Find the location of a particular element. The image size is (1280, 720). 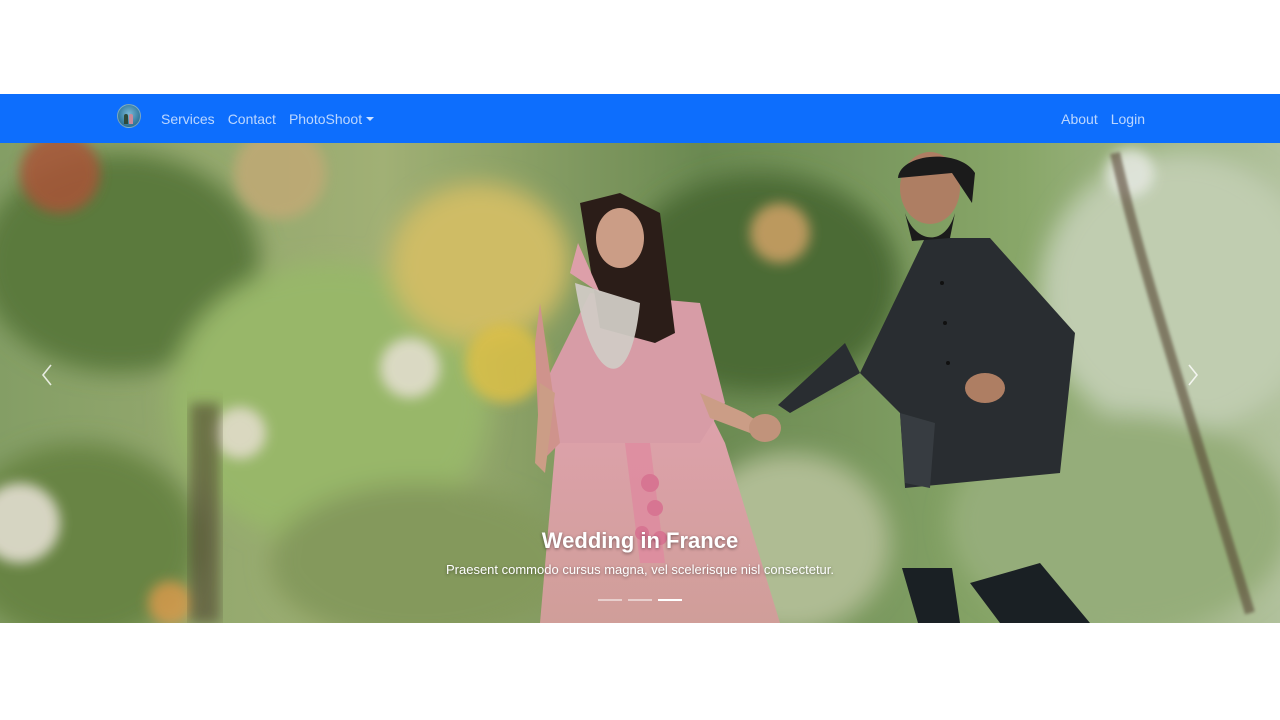

nav-left-links: Services Contact PhotoShoot is located at coordinates (274, 118).